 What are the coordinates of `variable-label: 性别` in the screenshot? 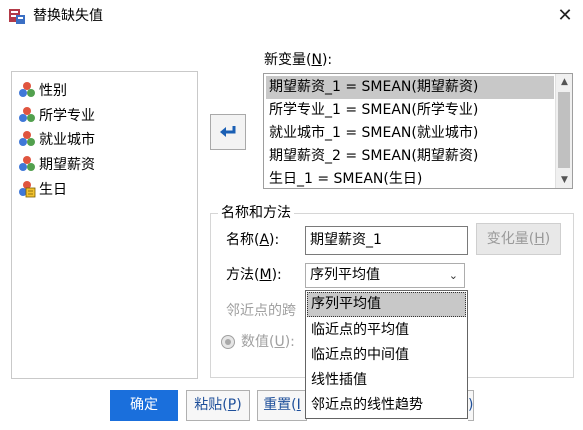 It's located at (53, 91).